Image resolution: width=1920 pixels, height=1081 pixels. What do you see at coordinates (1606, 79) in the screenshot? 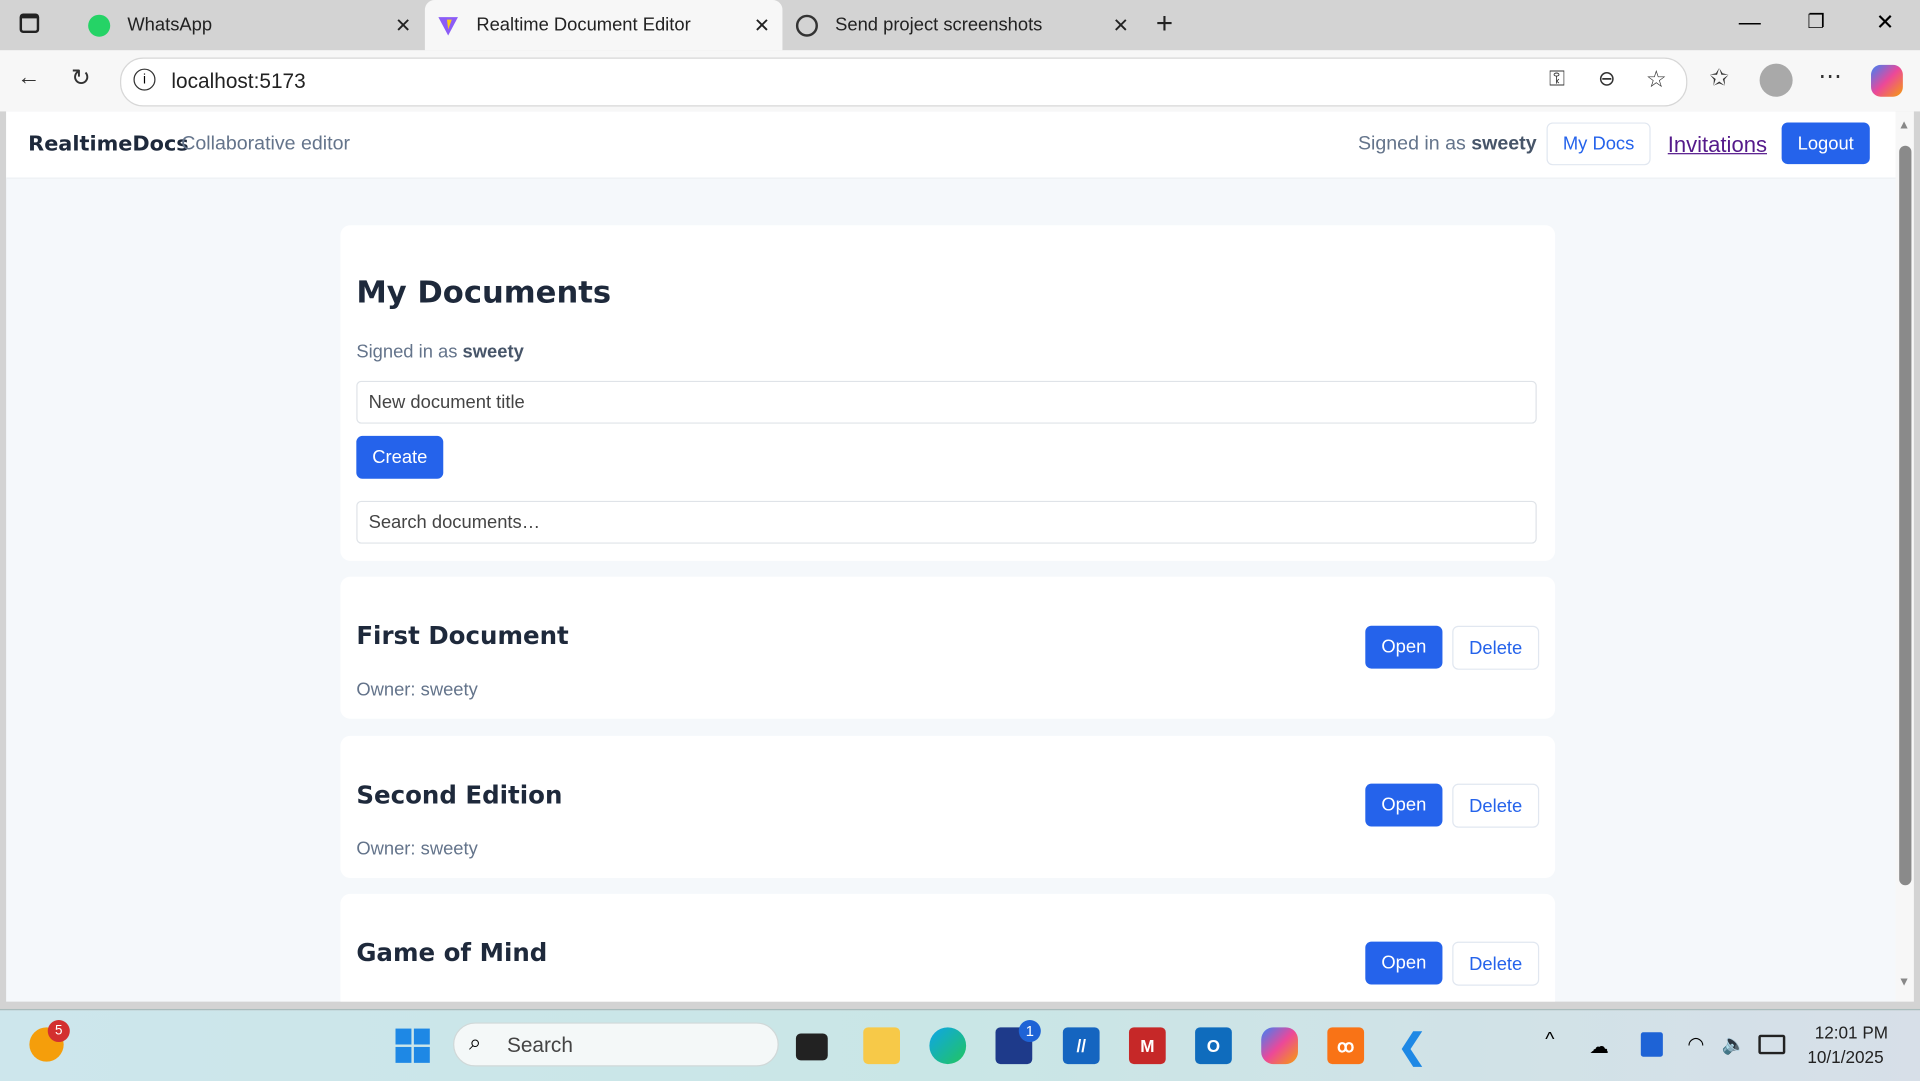
I see `zoom-out-icon: ⊖` at bounding box center [1606, 79].